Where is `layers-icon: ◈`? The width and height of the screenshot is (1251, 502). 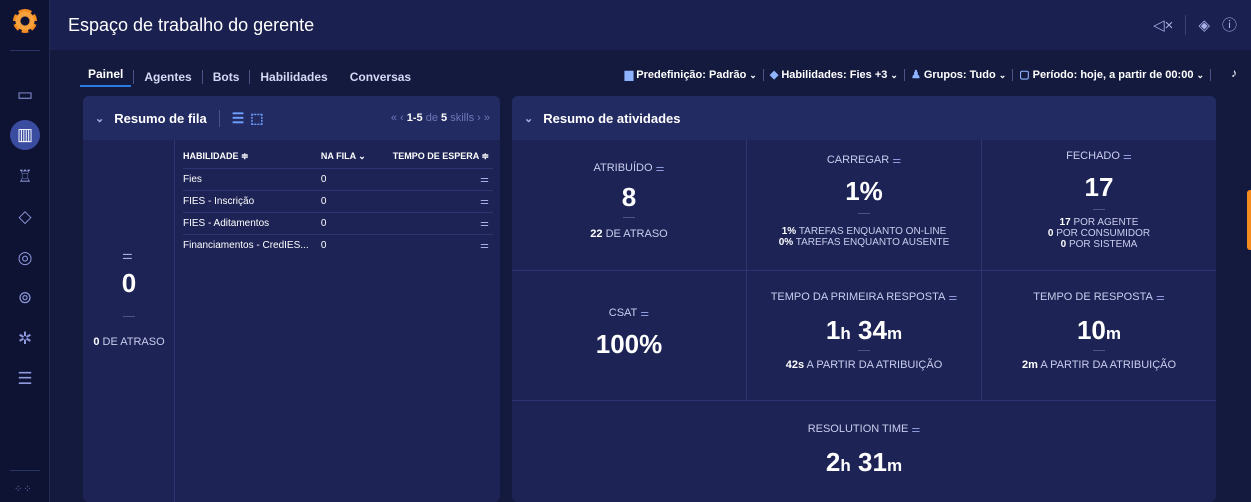
layers-icon: ◈ is located at coordinates (1204, 25).